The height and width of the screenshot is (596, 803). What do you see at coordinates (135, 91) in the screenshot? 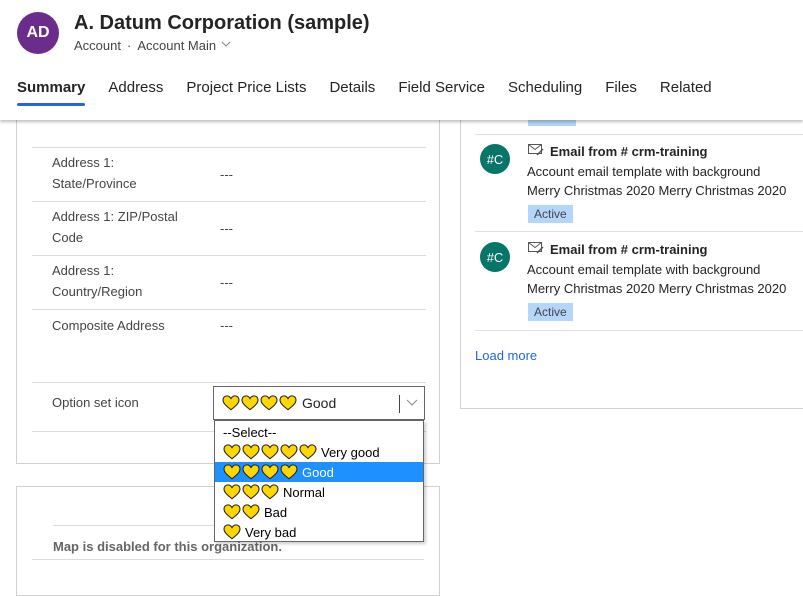
I see `tab-address: Address` at bounding box center [135, 91].